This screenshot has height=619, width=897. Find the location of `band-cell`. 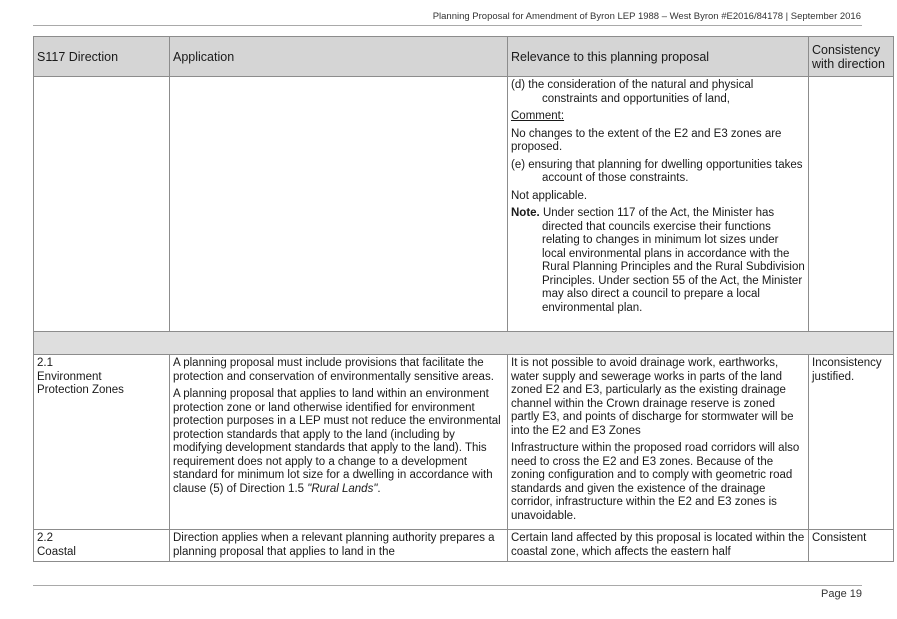

band-cell is located at coordinates (463, 343).